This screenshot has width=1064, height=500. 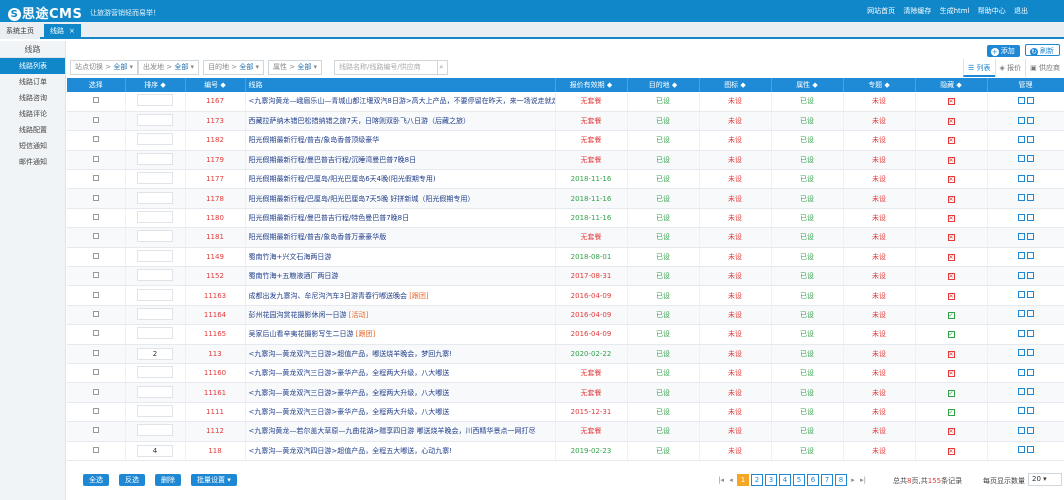 What do you see at coordinates (32, 66) in the screenshot?
I see `sidebar-item-line-list: 线路列表` at bounding box center [32, 66].